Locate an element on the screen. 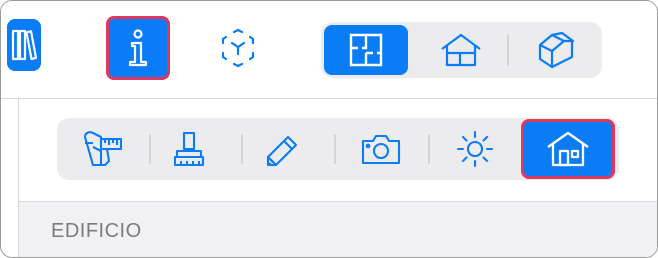 The width and height of the screenshot is (658, 258). floor-plan-icon is located at coordinates (366, 50).